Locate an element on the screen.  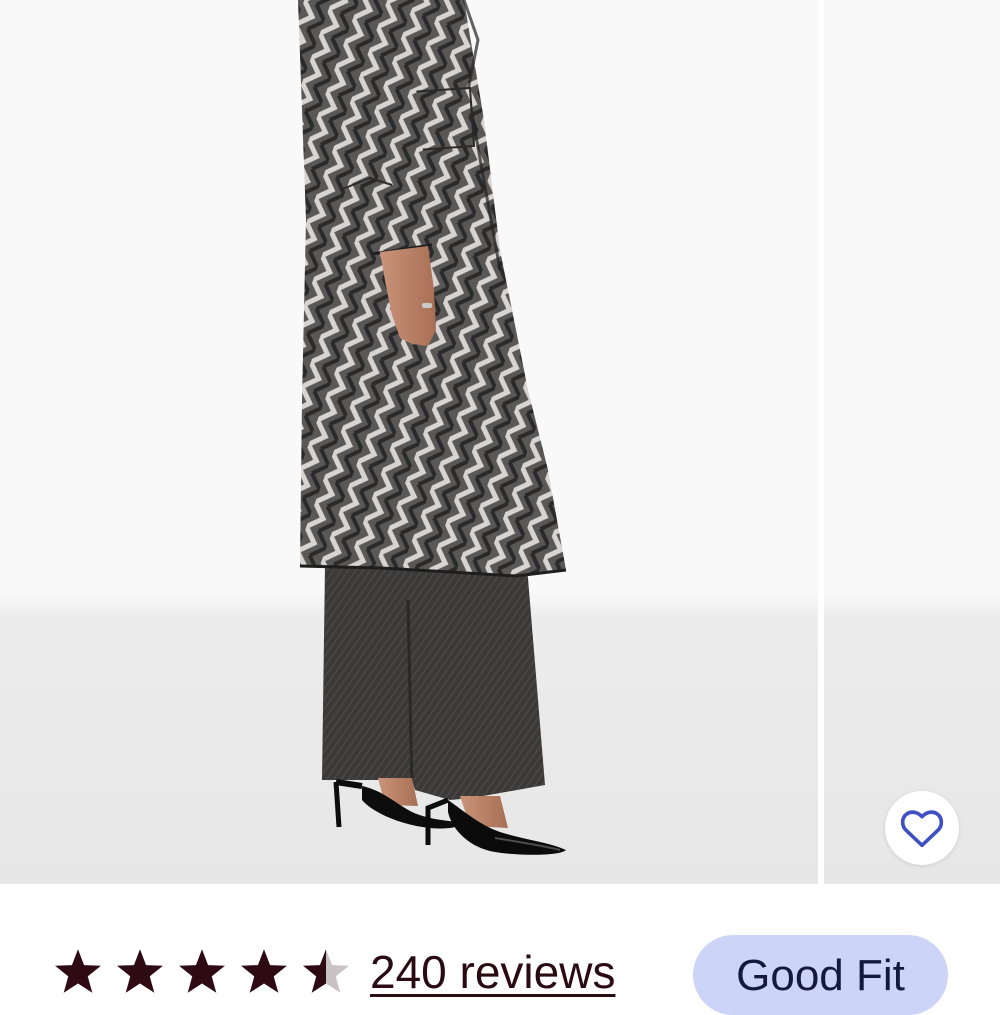
heart-outline-icon is located at coordinates (922, 829).